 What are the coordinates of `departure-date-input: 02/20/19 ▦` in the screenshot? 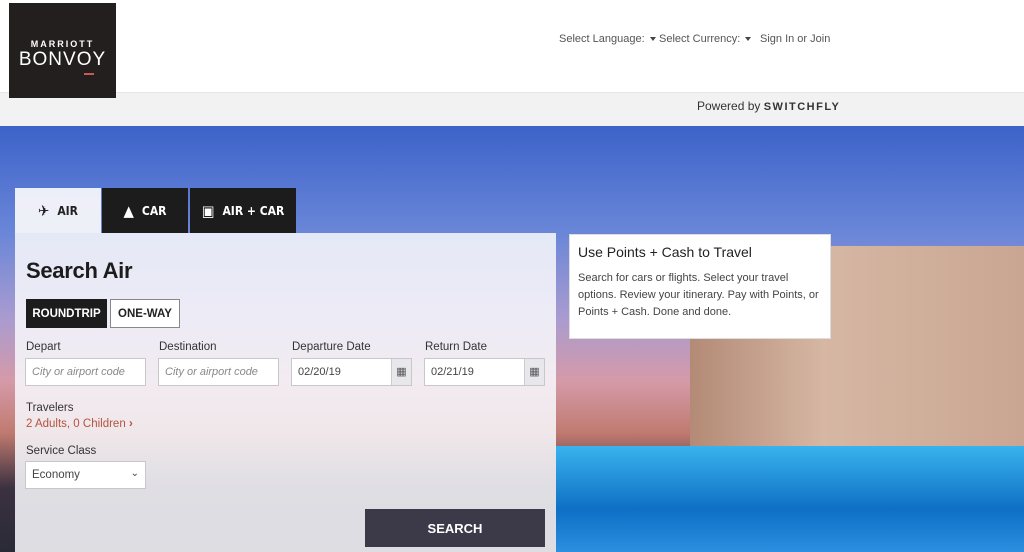 It's located at (351, 372).